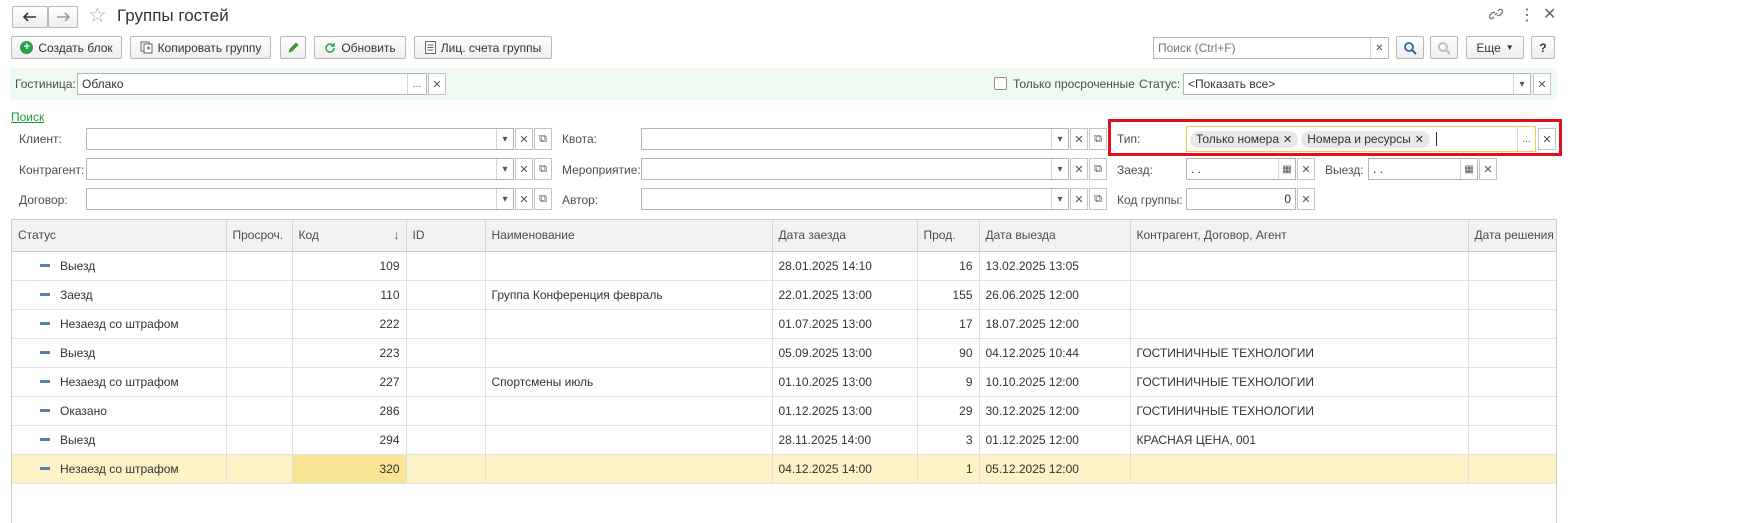  What do you see at coordinates (1299, 440) in the screenshot?
I see `cell-agent: КРАСНАЯ ЦЕНА, 001` at bounding box center [1299, 440].